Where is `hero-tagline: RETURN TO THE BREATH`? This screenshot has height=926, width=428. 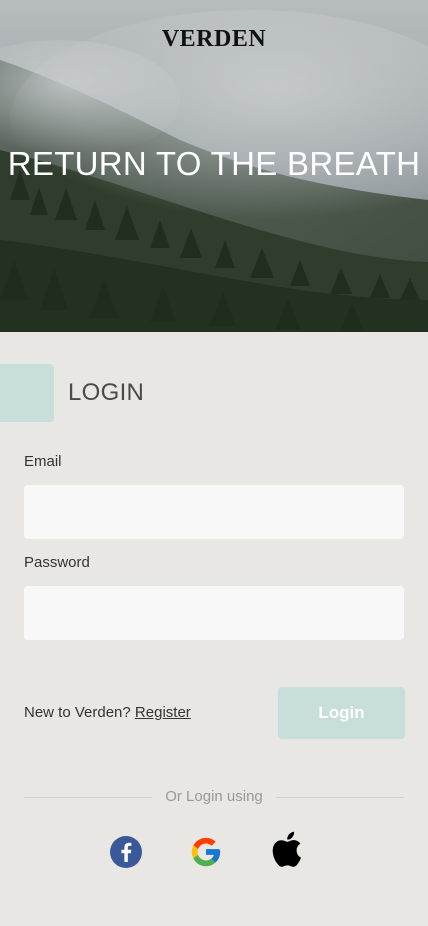 hero-tagline: RETURN TO THE BREATH is located at coordinates (214, 163).